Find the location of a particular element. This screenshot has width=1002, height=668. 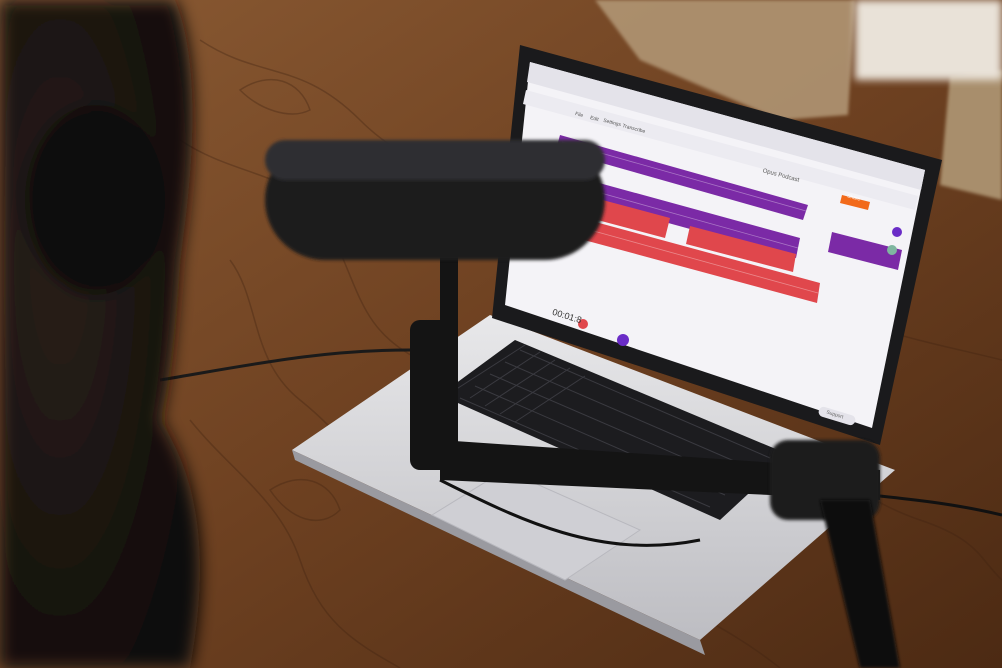

record-button-icon is located at coordinates (583, 324).